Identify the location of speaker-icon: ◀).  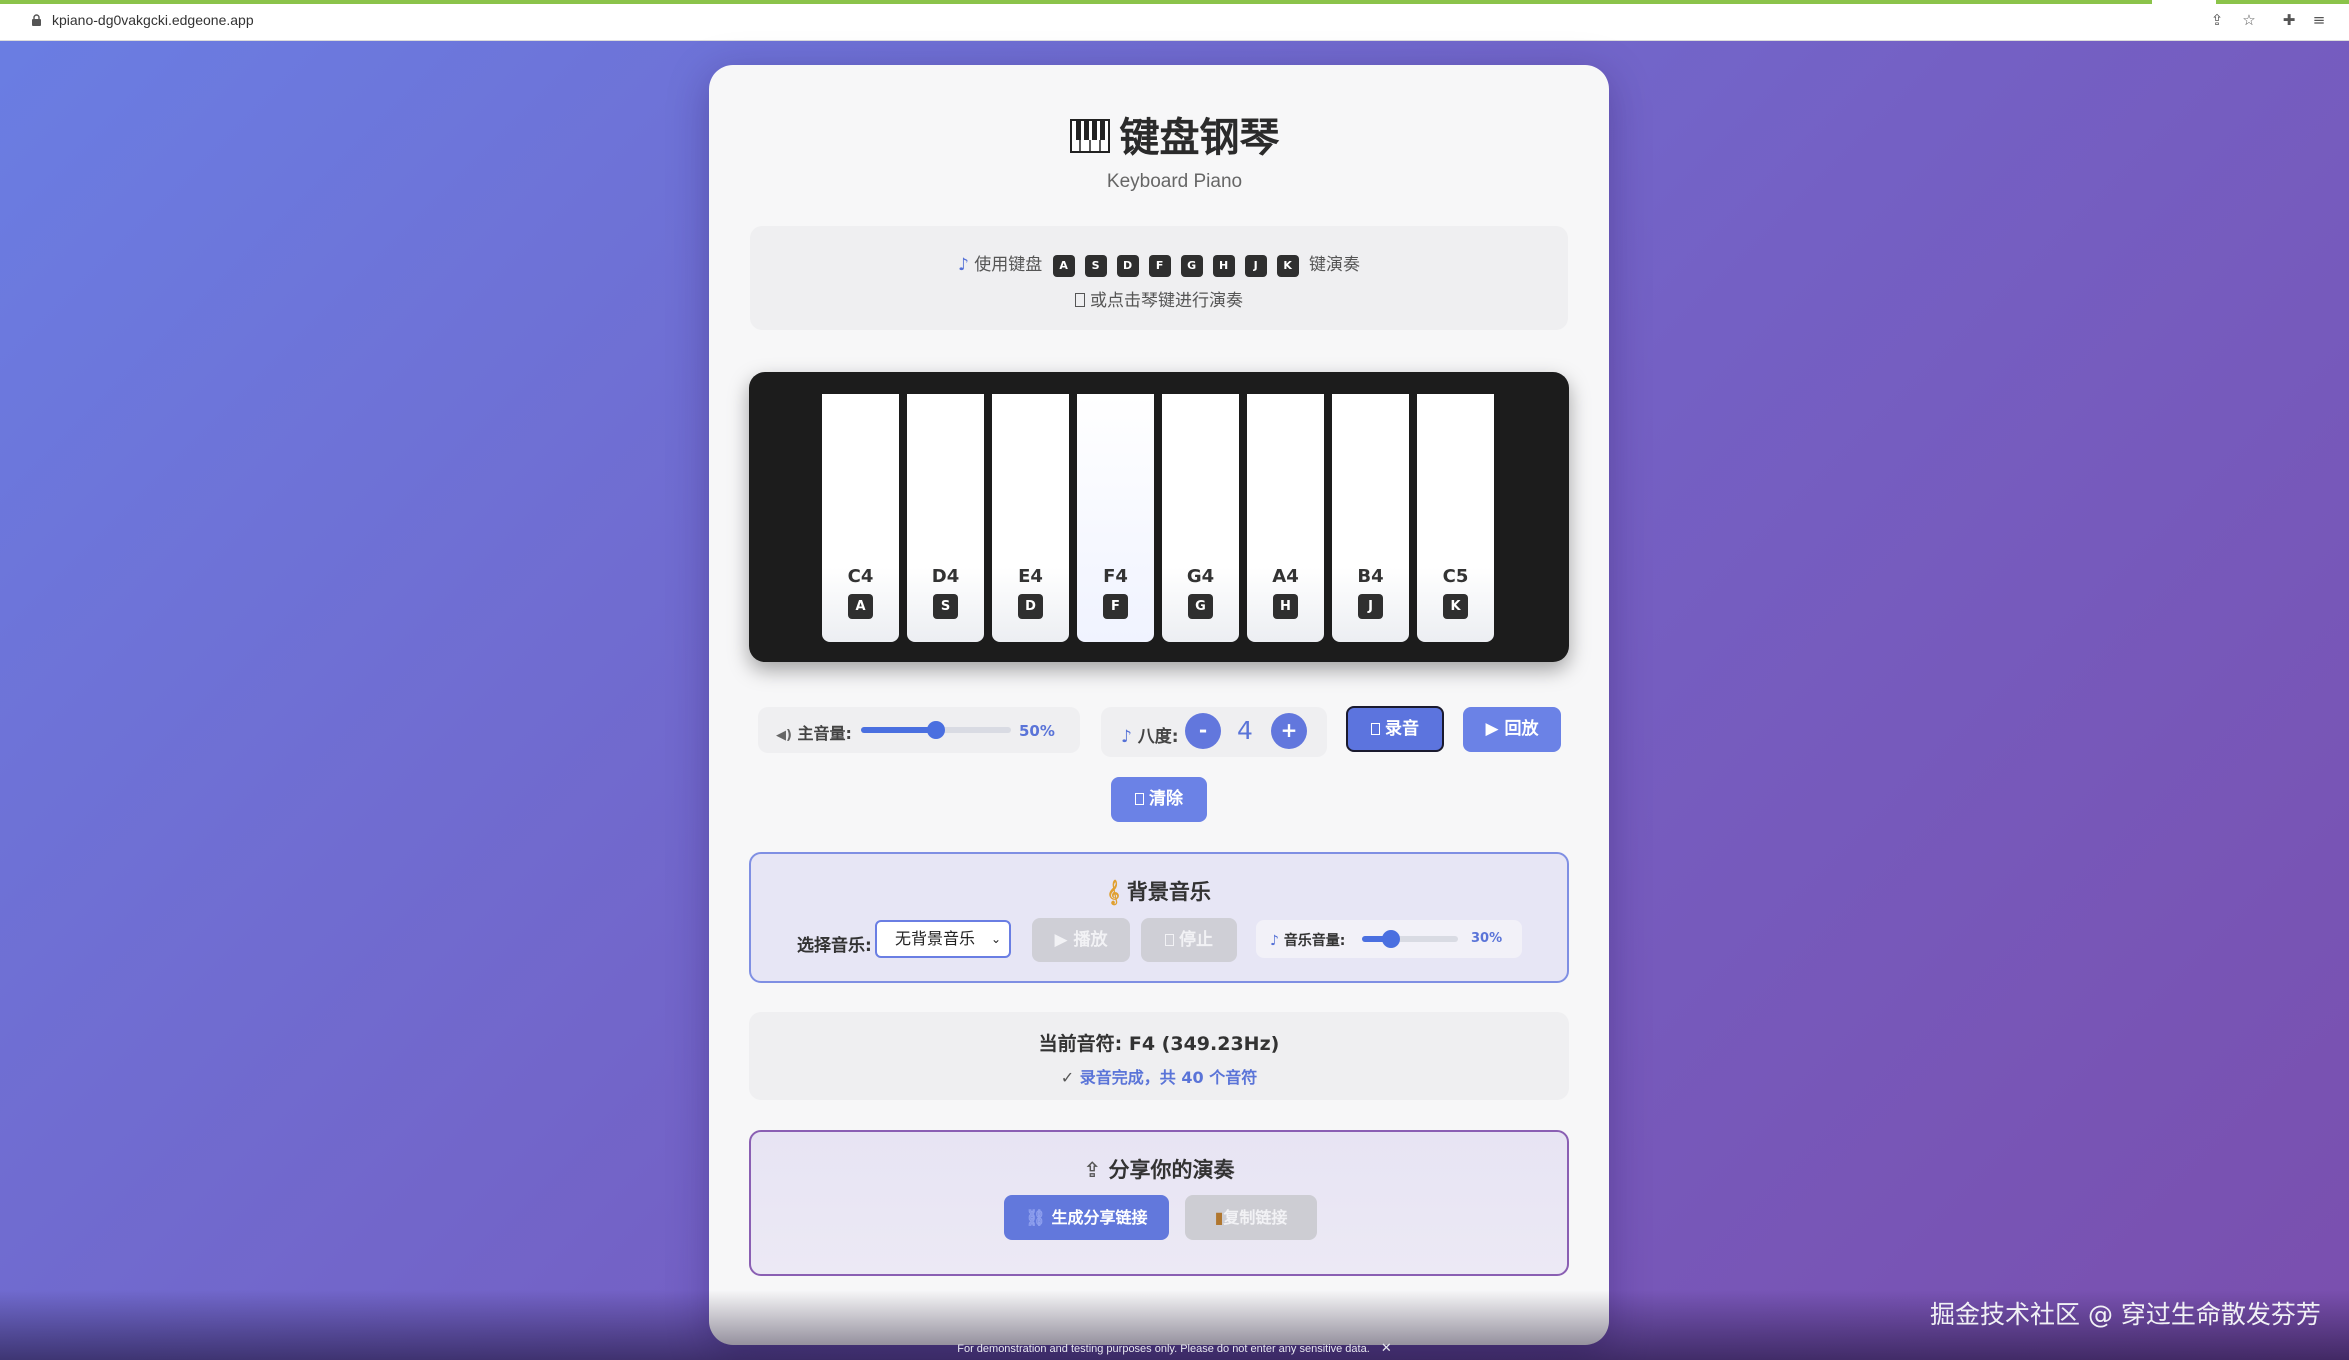
(784, 735).